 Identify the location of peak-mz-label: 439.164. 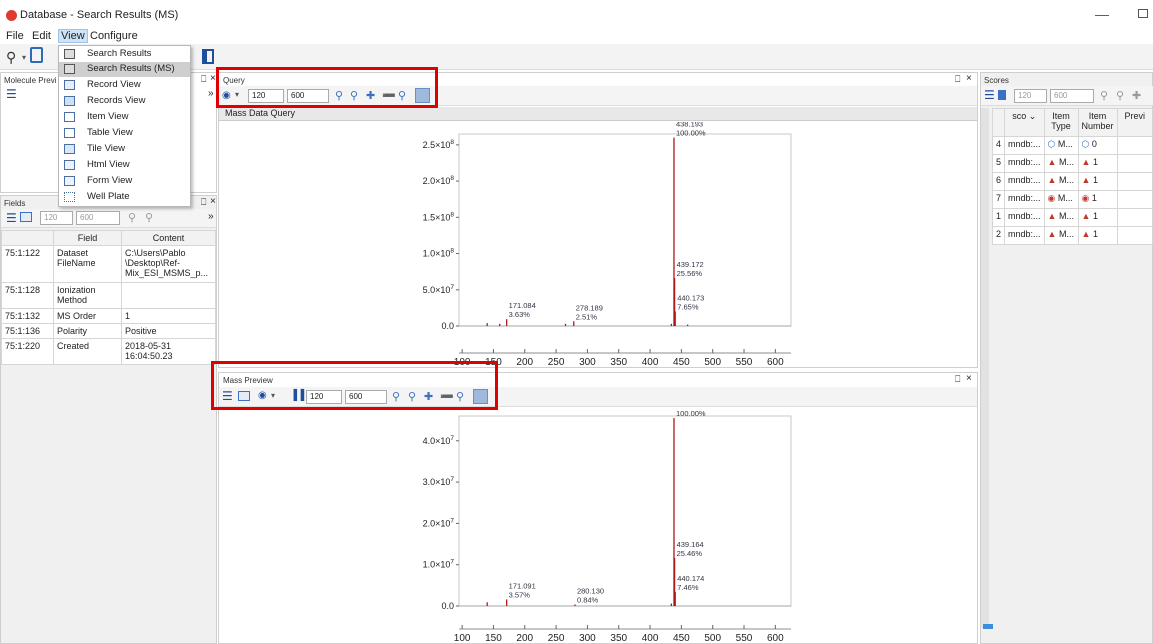
(690, 544).